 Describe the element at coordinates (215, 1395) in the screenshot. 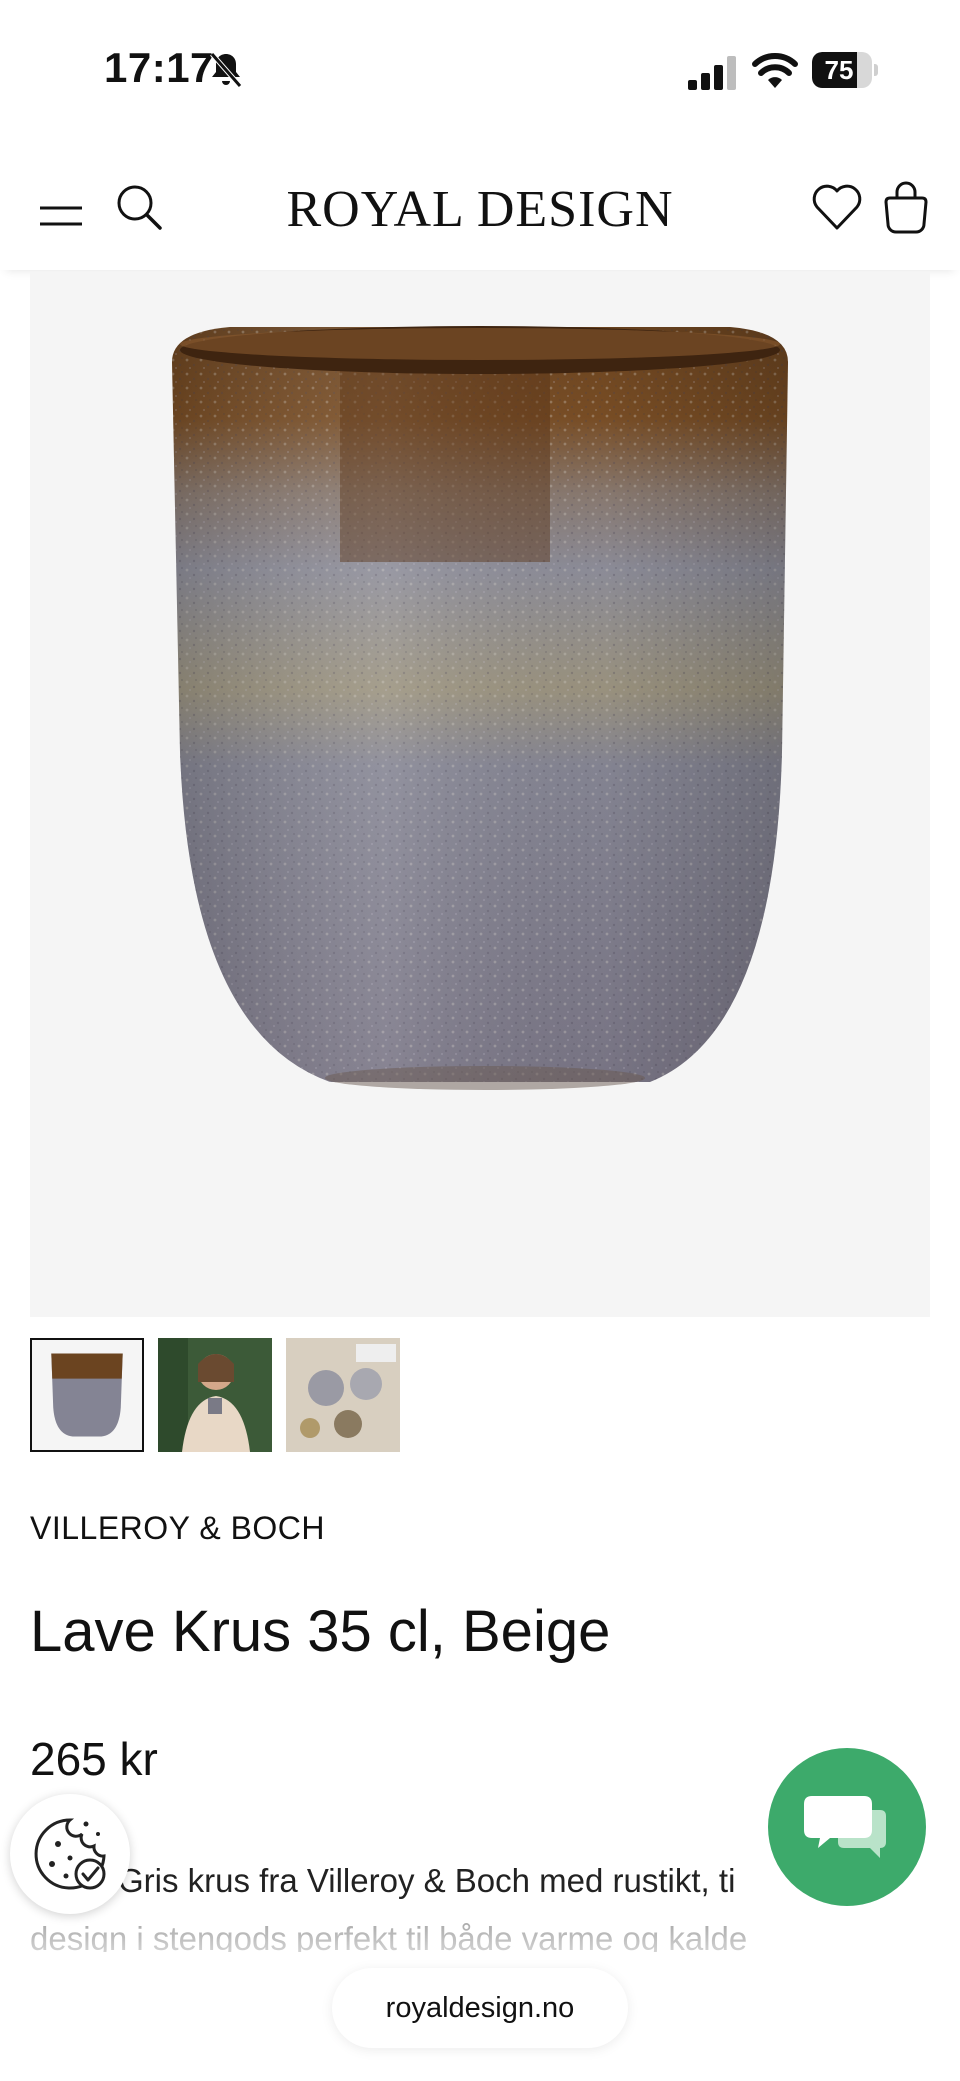

I see `thumbnail-woman-holding-mug` at that location.